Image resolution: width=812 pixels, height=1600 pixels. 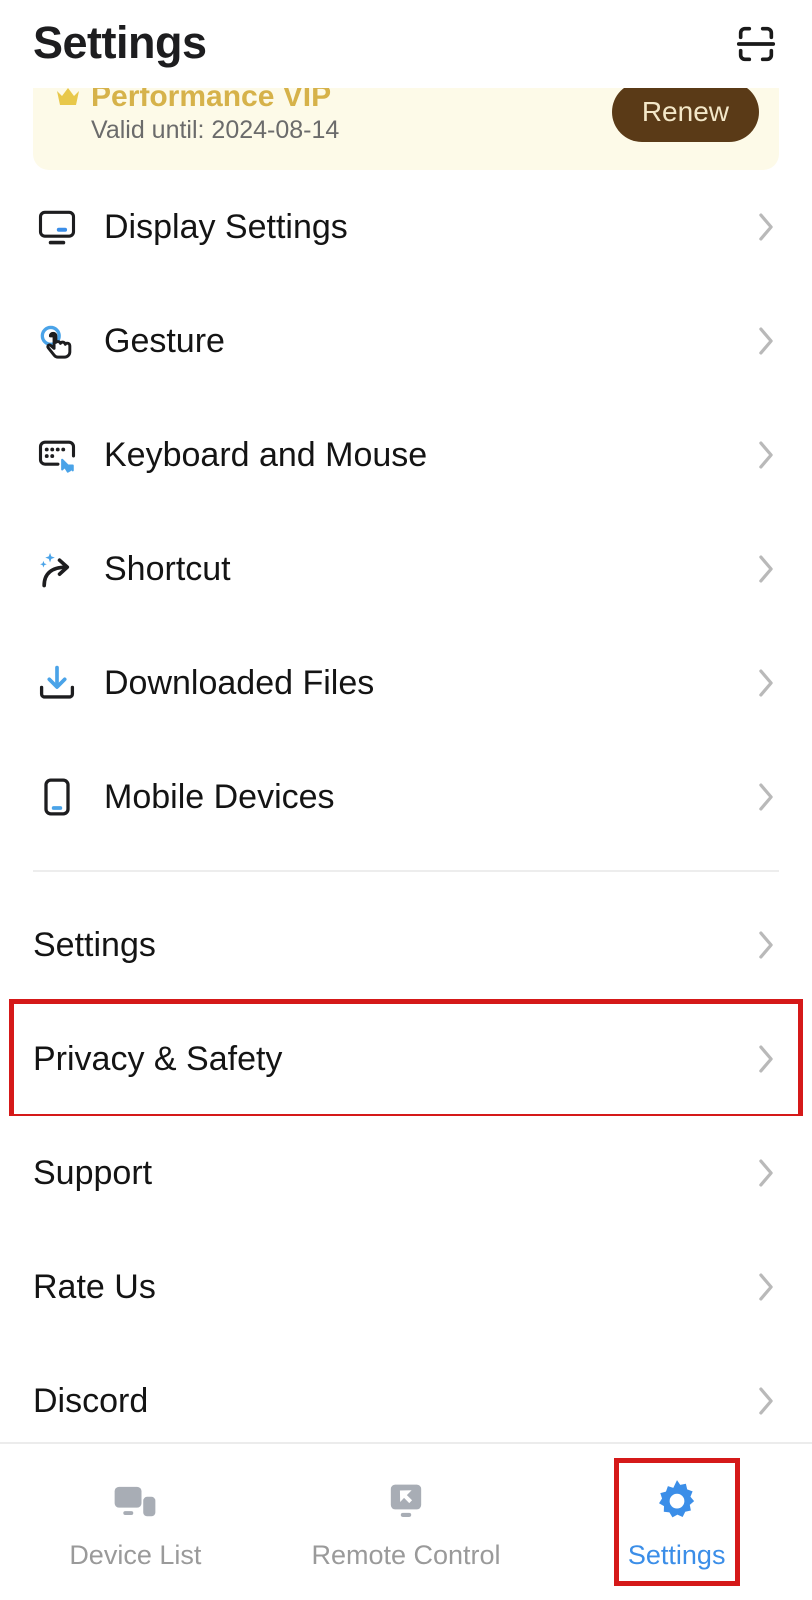 I want to click on tap-gesture-icon, so click(x=57, y=341).